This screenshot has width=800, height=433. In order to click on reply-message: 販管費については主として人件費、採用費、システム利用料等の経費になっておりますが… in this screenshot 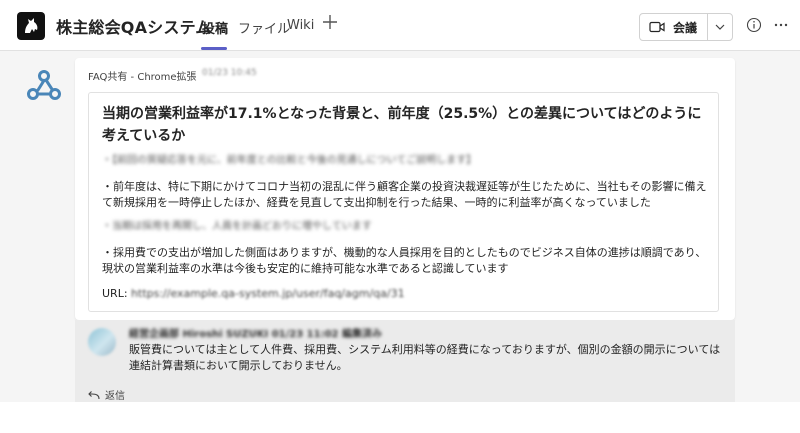, I will do `click(425, 357)`.